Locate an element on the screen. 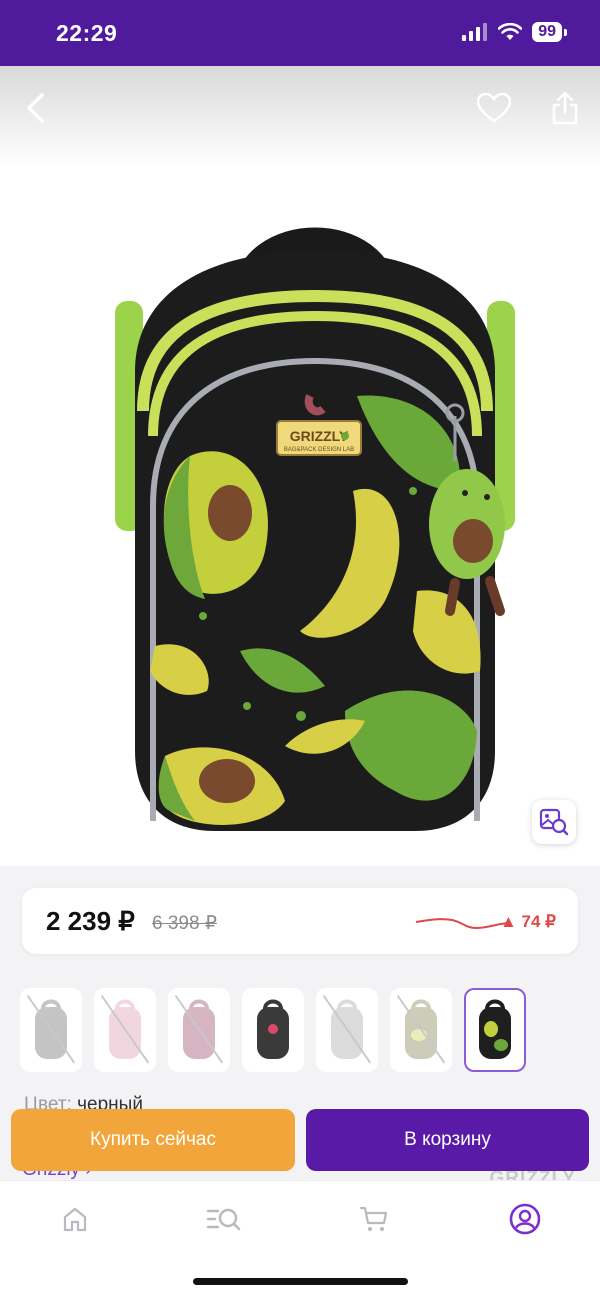  back-button is located at coordinates (36, 108).